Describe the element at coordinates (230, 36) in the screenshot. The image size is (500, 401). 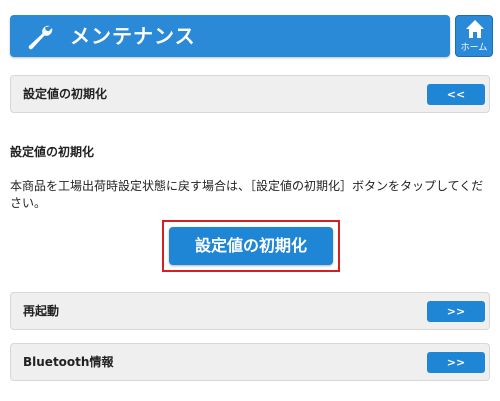
I see `page-header: メンテナンス` at that location.